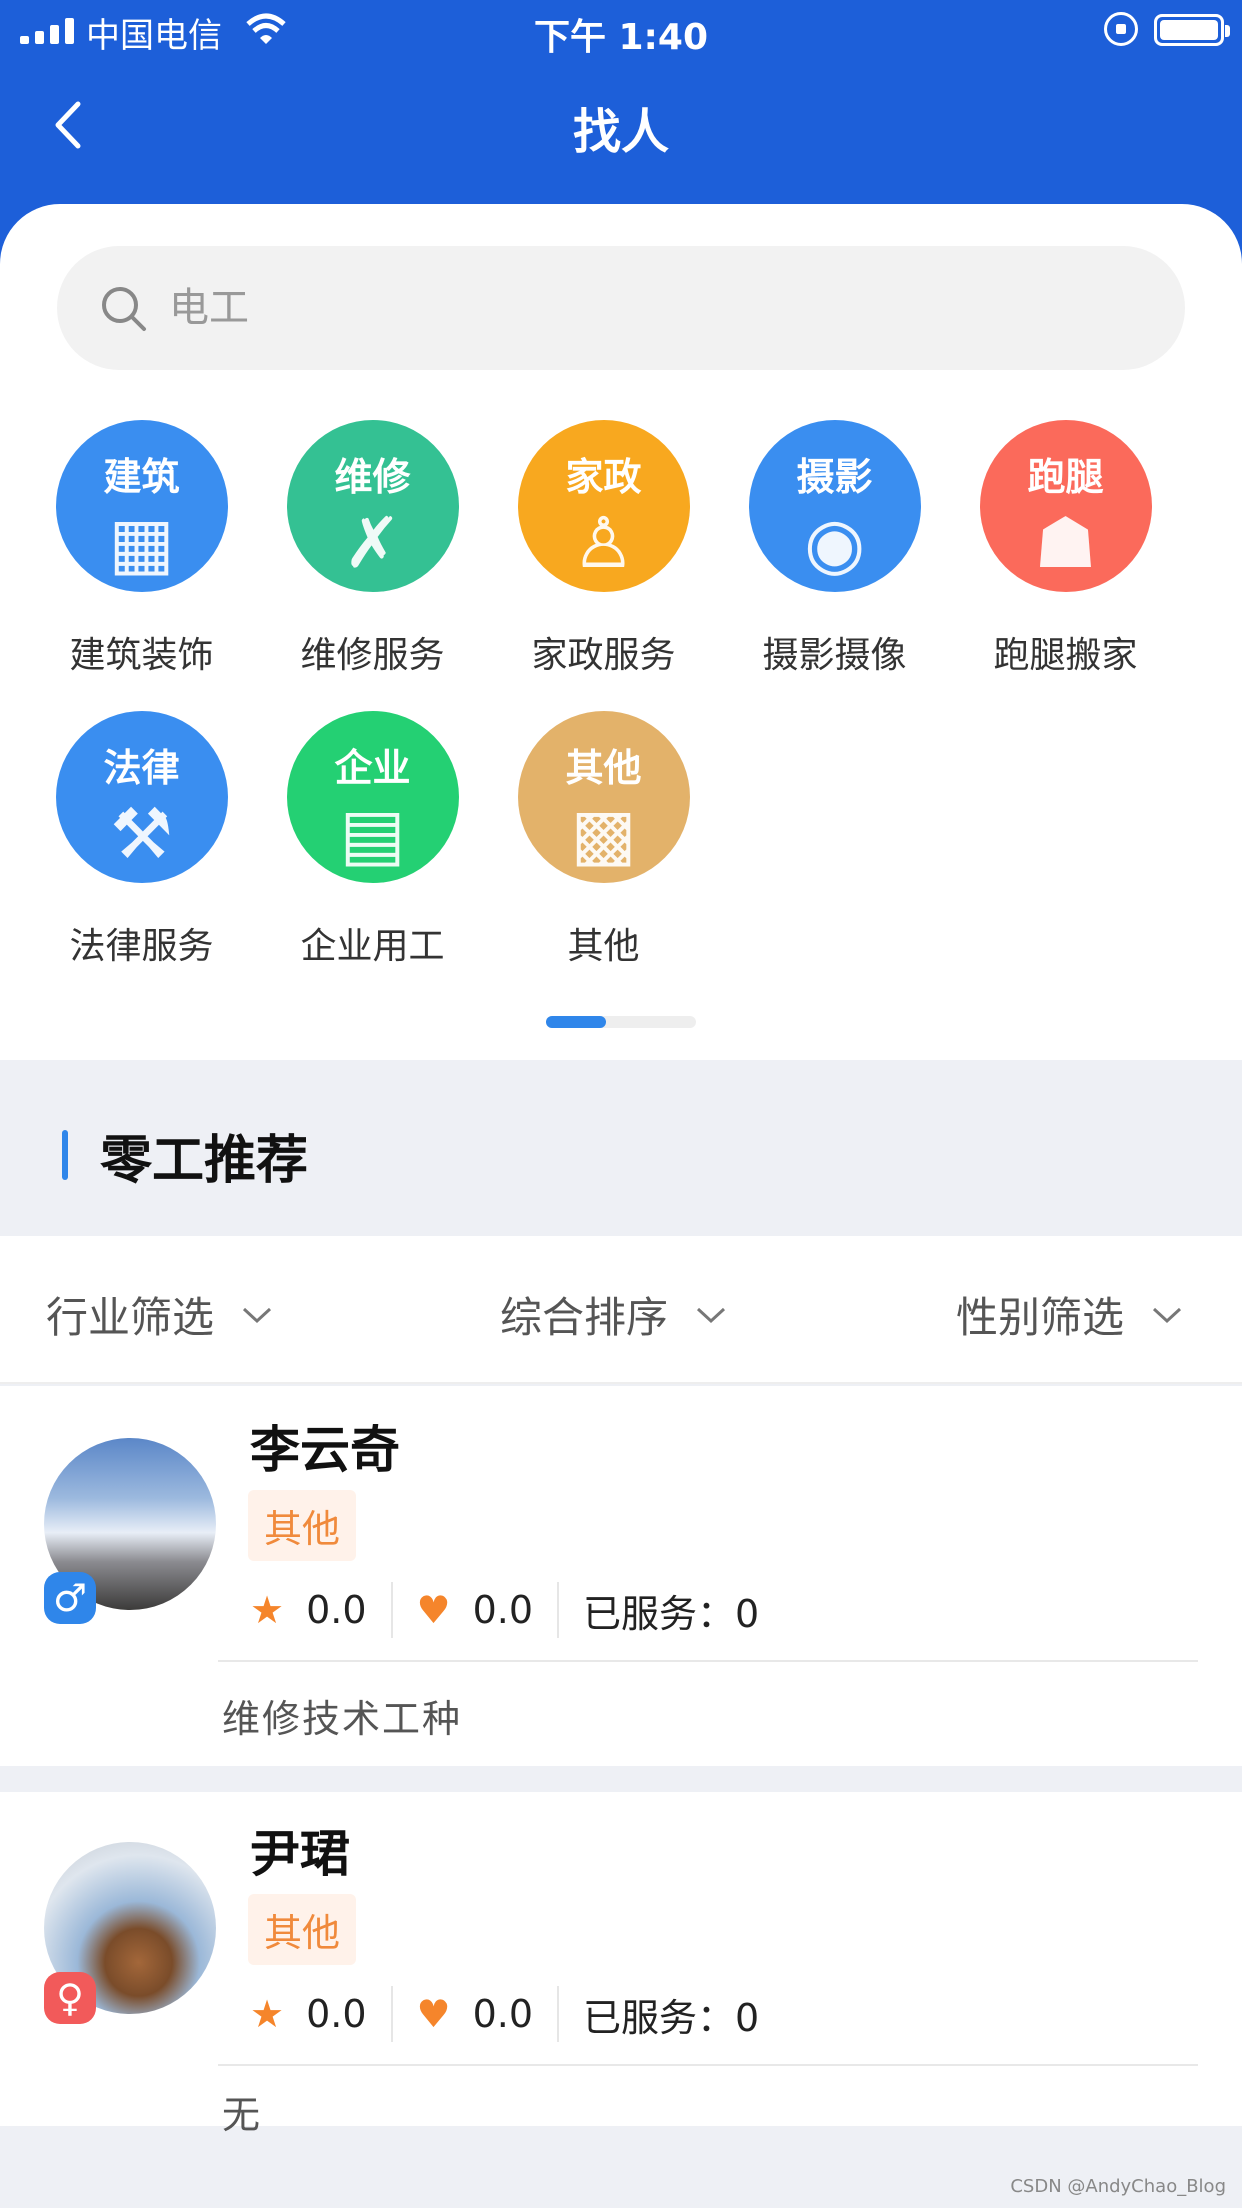 The image size is (1242, 2208). What do you see at coordinates (124, 309) in the screenshot?
I see `search-icon` at bounding box center [124, 309].